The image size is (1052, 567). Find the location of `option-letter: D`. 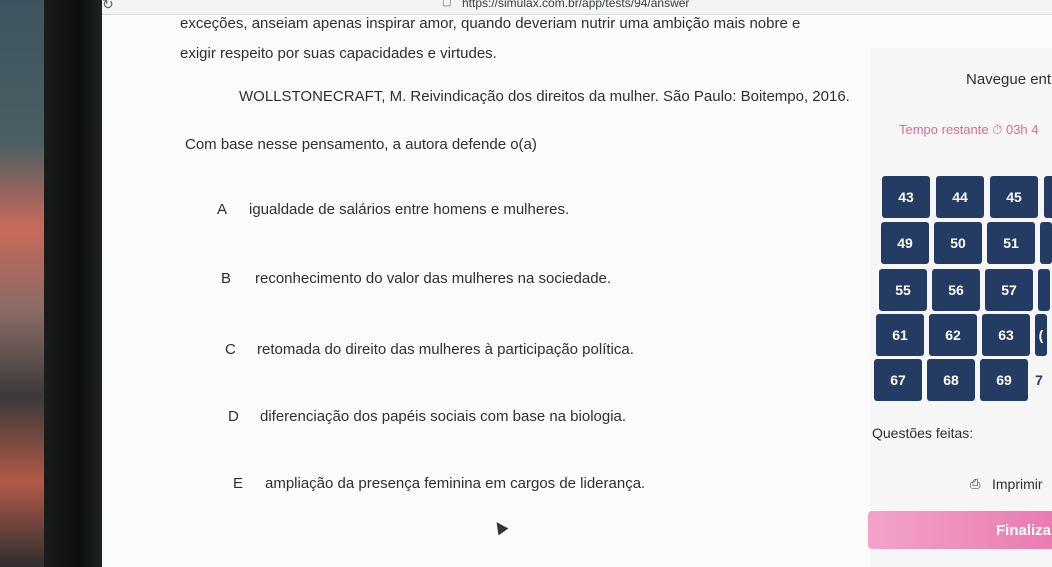

option-letter: D is located at coordinates (233, 416).